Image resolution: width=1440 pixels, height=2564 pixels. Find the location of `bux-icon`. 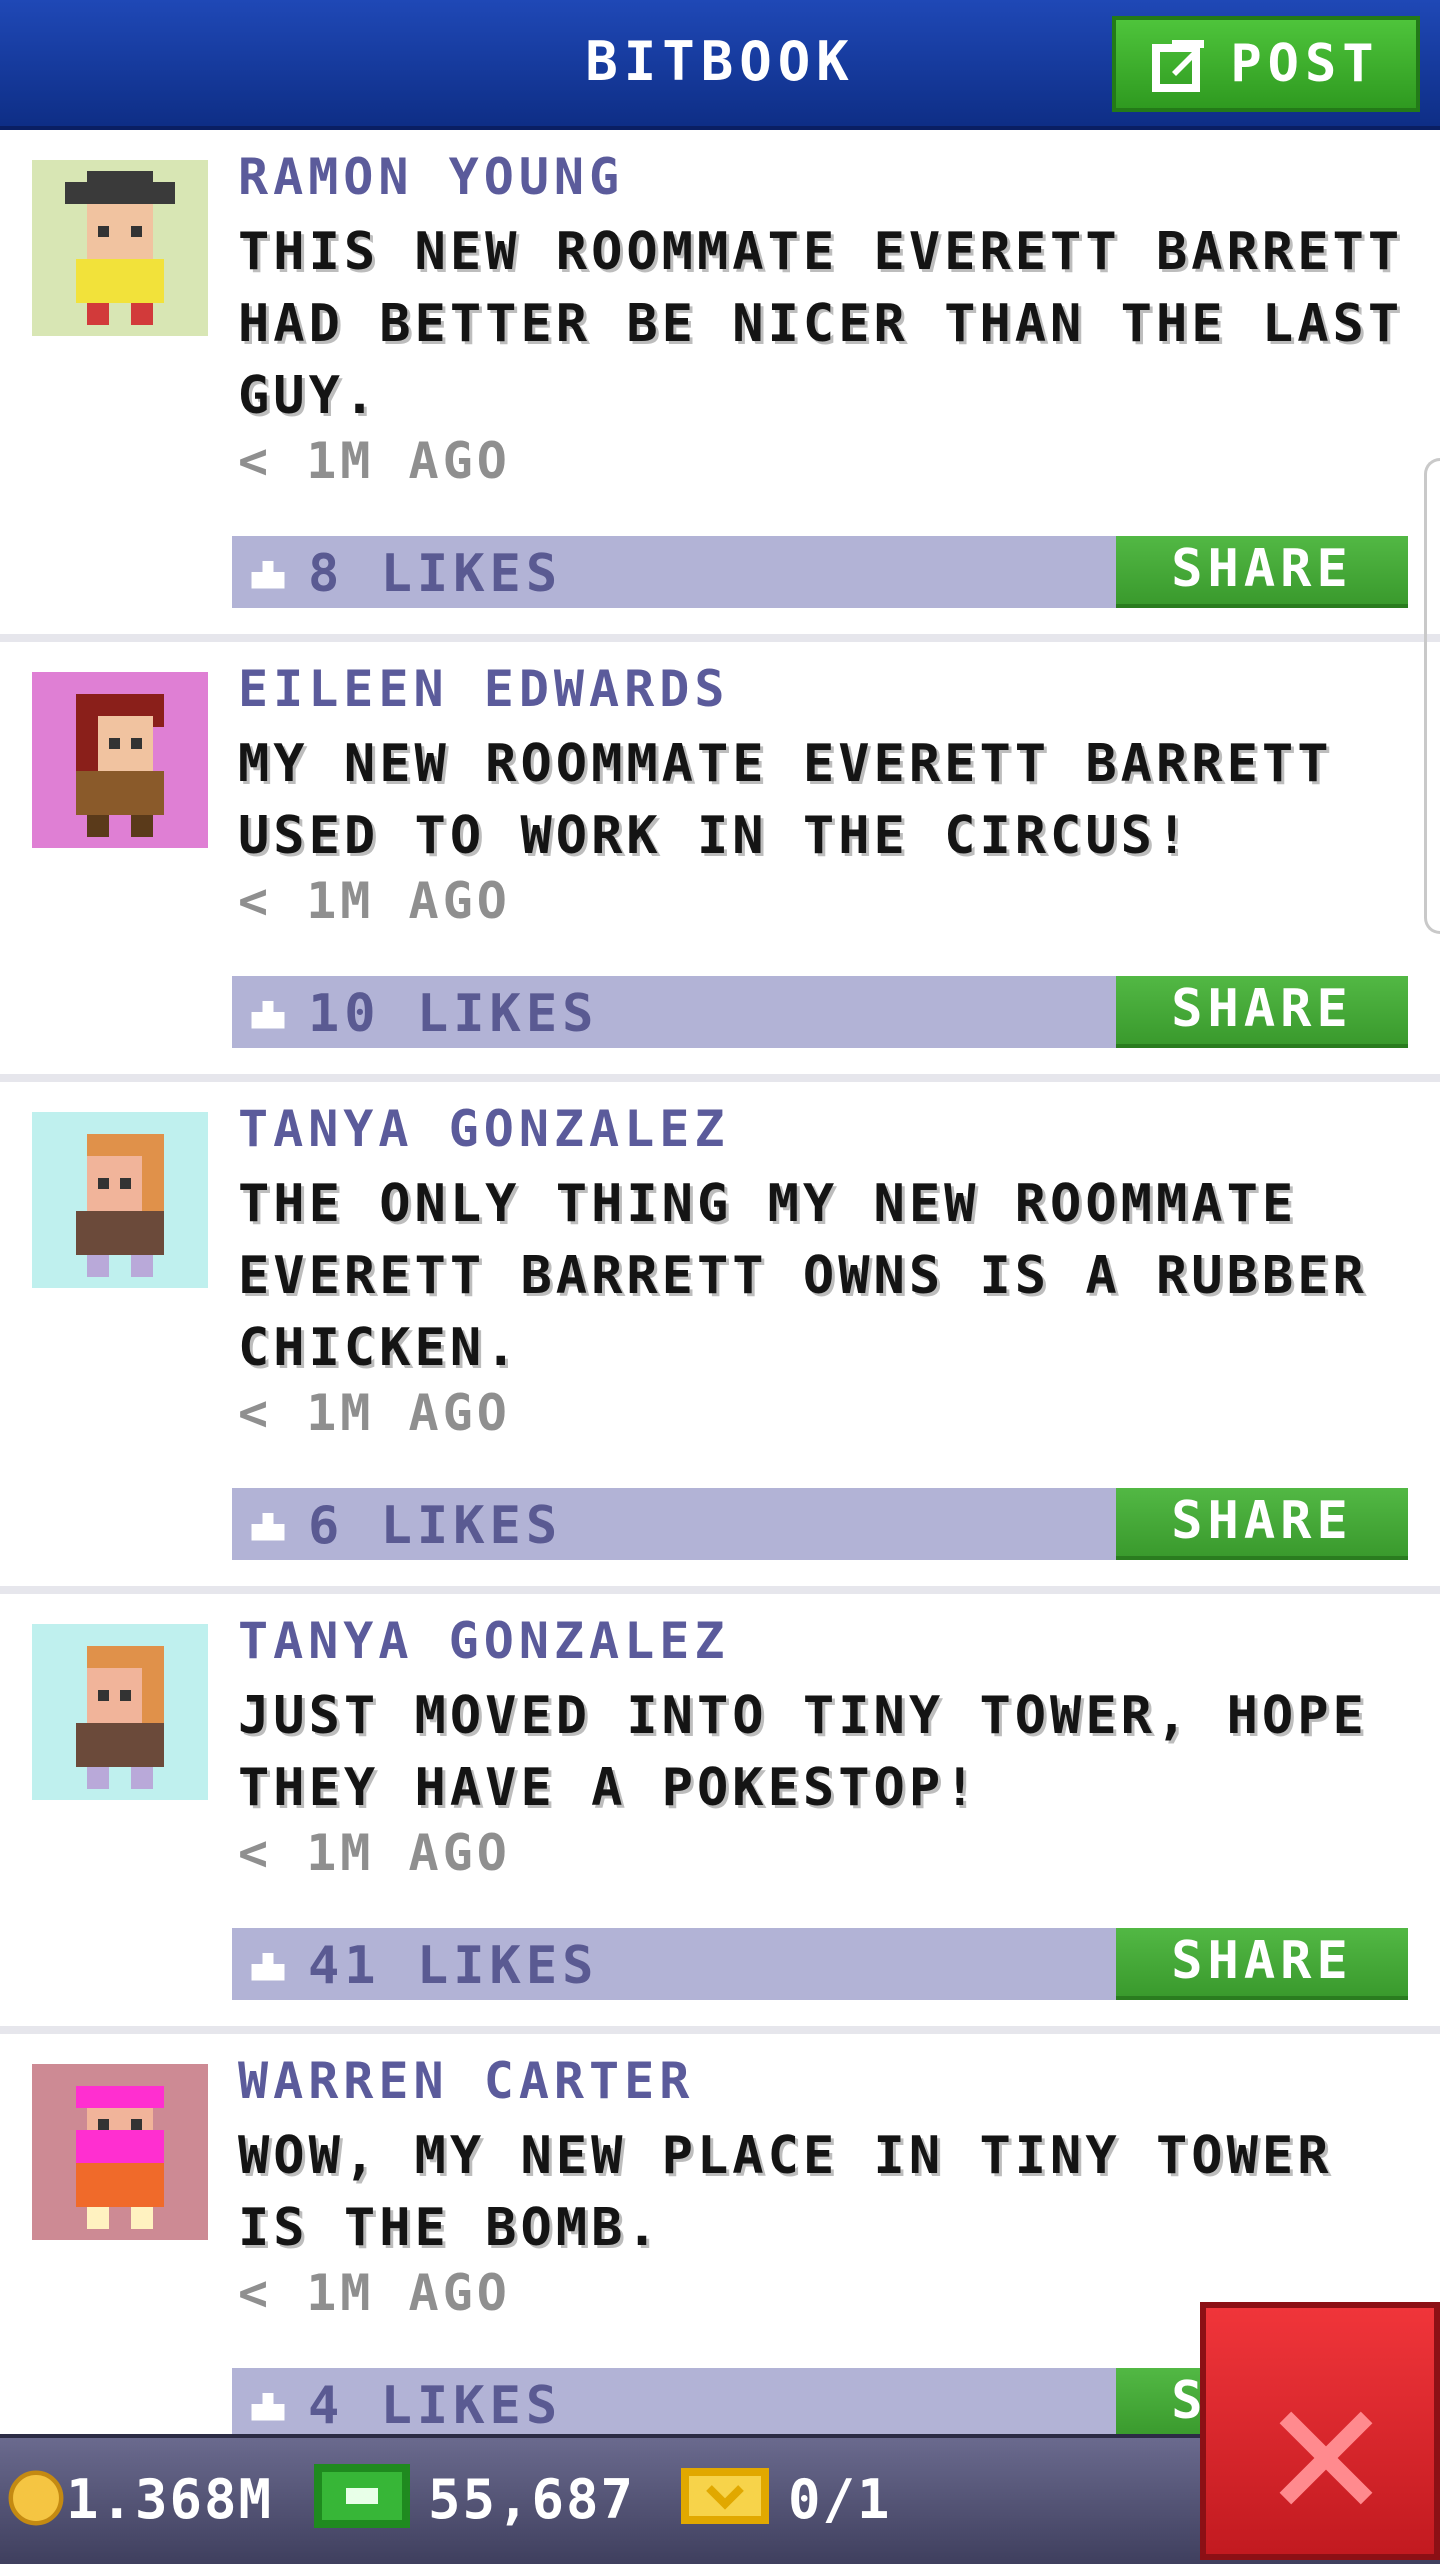

bux-icon is located at coordinates (362, 2496).